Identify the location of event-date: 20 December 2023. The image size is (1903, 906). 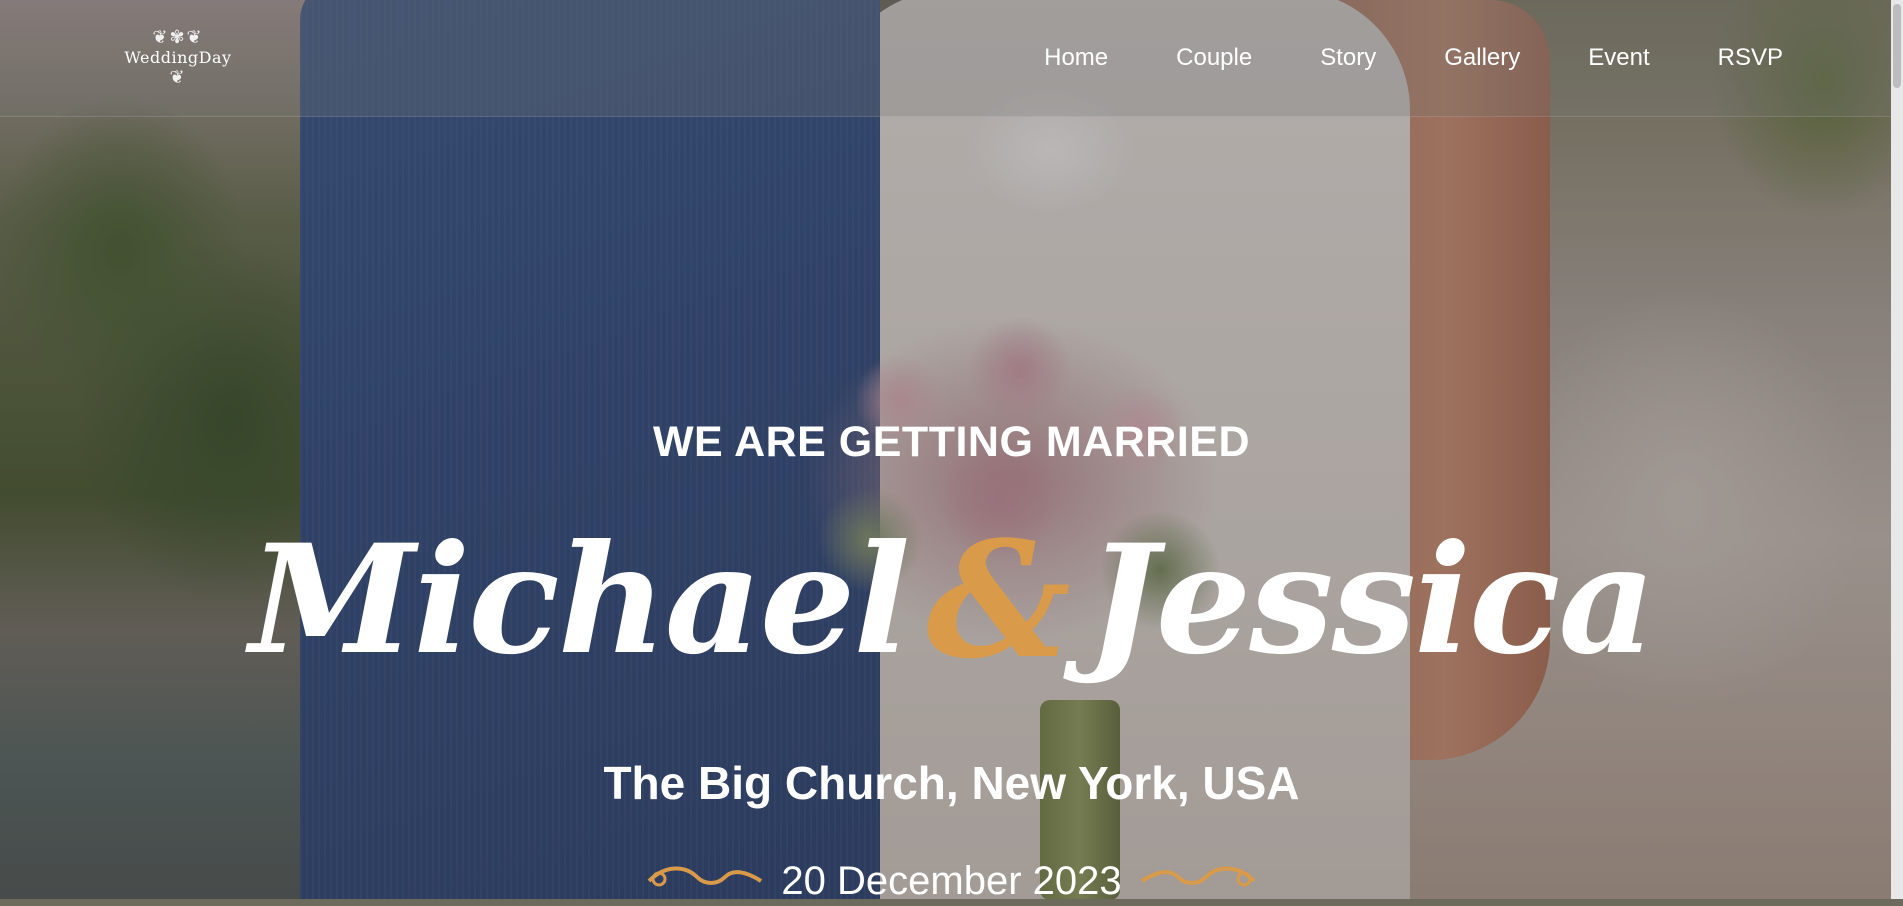
(951, 880).